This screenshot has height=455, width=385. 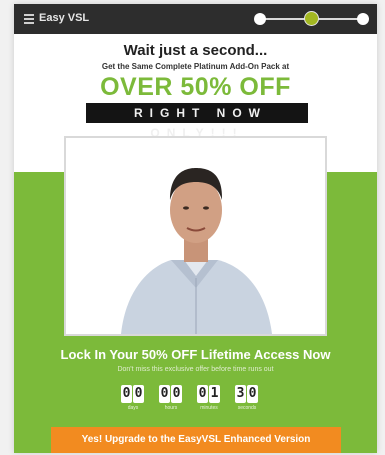 What do you see at coordinates (214, 394) in the screenshot?
I see `timer-digit: 1` at bounding box center [214, 394].